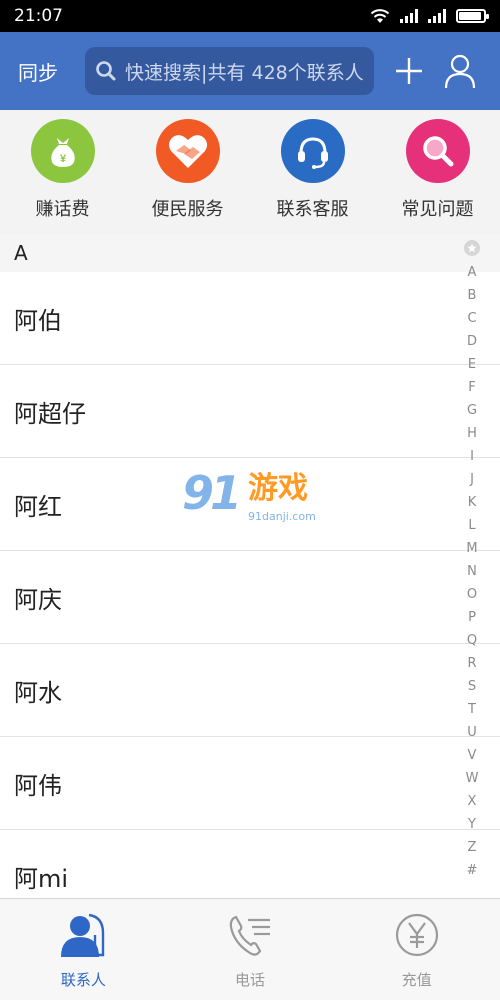  I want to click on quick-item-services: 便民服务, so click(187, 172).